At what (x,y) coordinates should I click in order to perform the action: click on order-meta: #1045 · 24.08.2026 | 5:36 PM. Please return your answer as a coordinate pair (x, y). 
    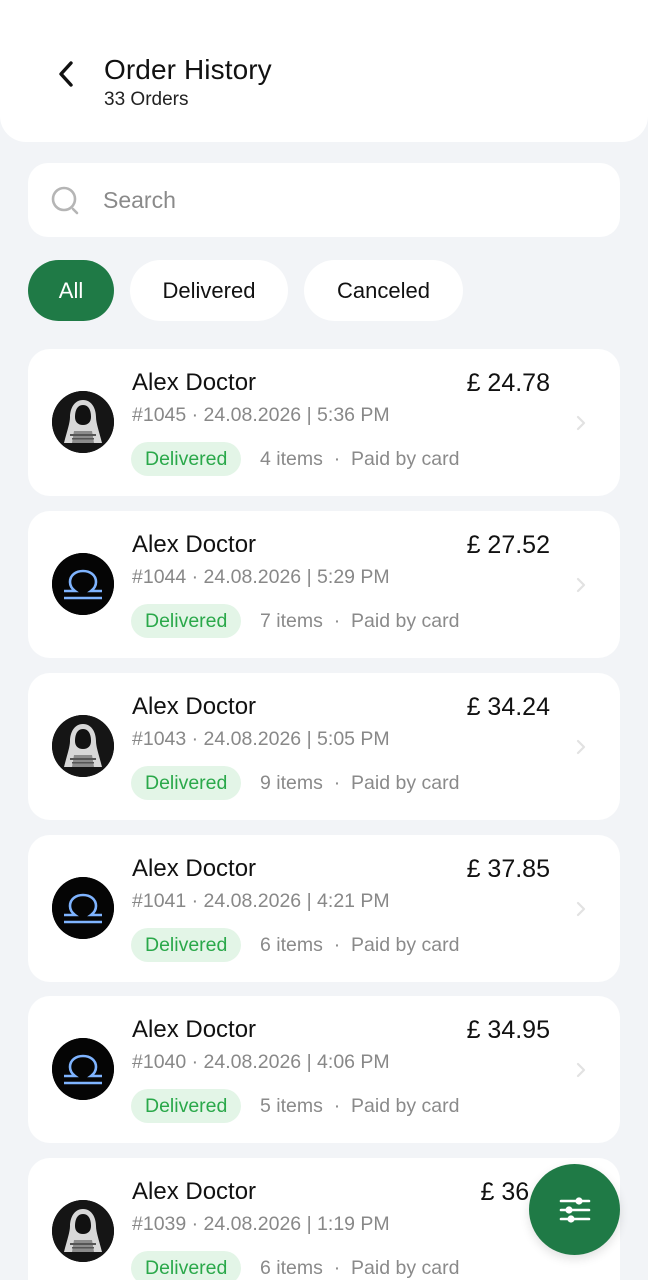
    Looking at the image, I should click on (261, 415).